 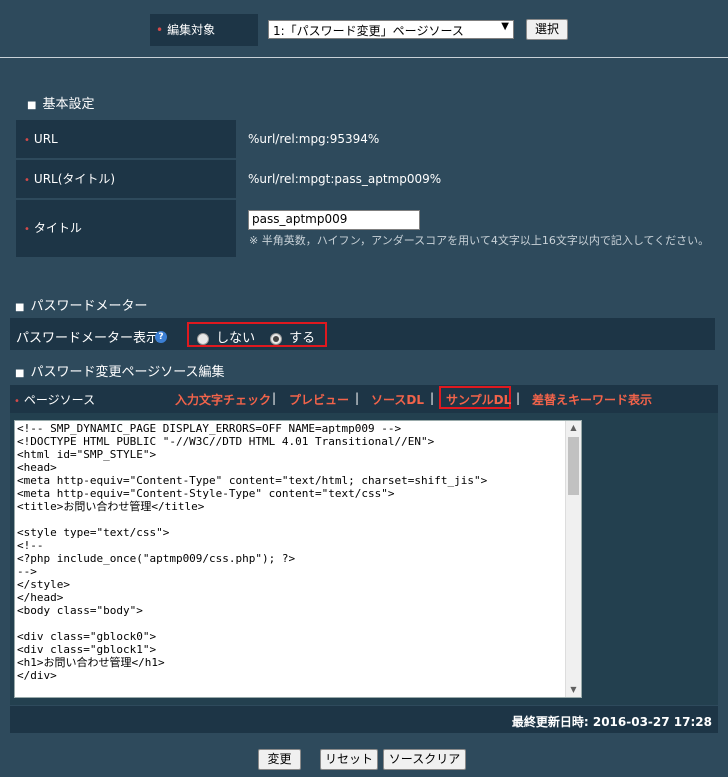 I want to click on dropdown-arrow-icon: ▼, so click(x=505, y=26).